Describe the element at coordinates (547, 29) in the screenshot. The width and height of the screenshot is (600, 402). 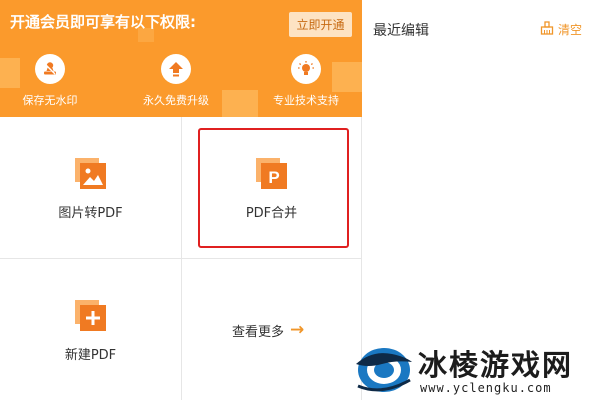
I see `broom-icon` at that location.